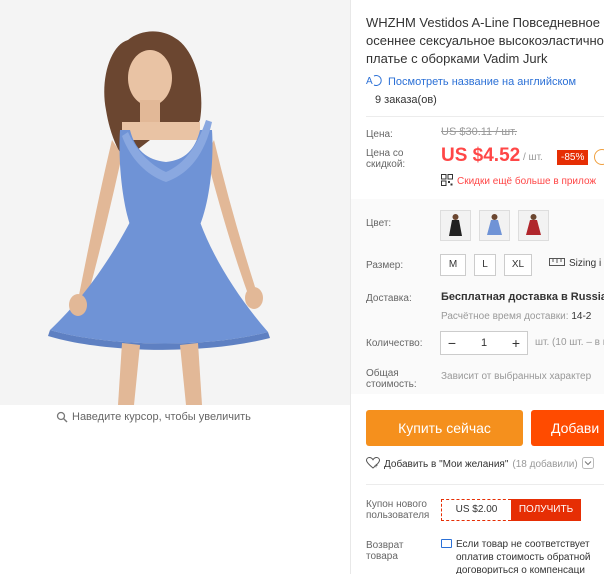 The image size is (604, 574). What do you see at coordinates (481, 155) in the screenshot?
I see `sale-price: US $4.52` at bounding box center [481, 155].